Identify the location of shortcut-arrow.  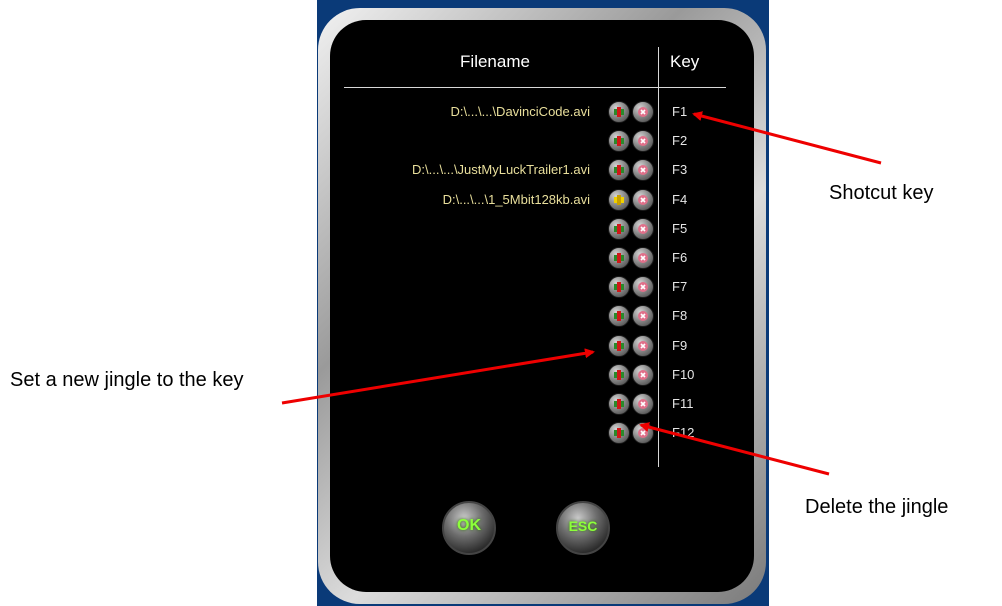
(787, 138).